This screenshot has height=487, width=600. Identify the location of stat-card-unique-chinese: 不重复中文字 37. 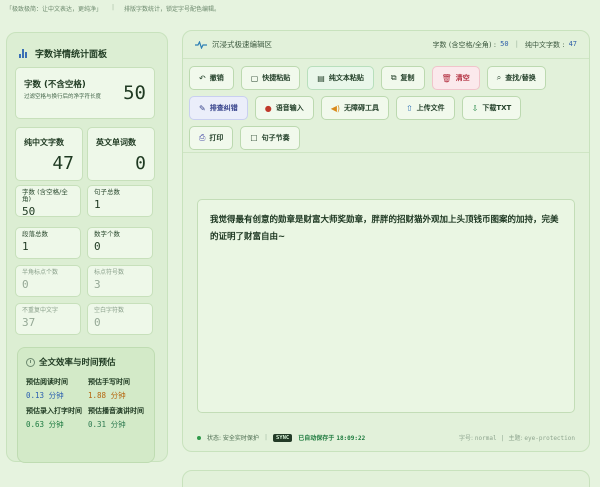
(48, 319).